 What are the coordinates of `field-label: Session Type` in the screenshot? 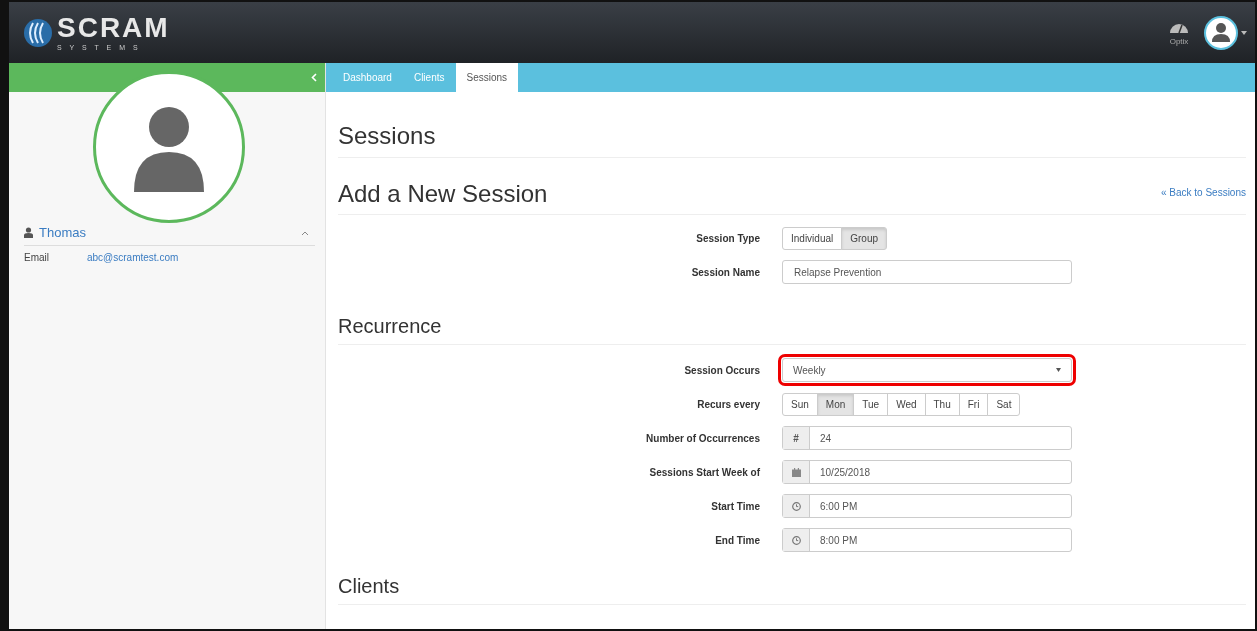 It's located at (728, 238).